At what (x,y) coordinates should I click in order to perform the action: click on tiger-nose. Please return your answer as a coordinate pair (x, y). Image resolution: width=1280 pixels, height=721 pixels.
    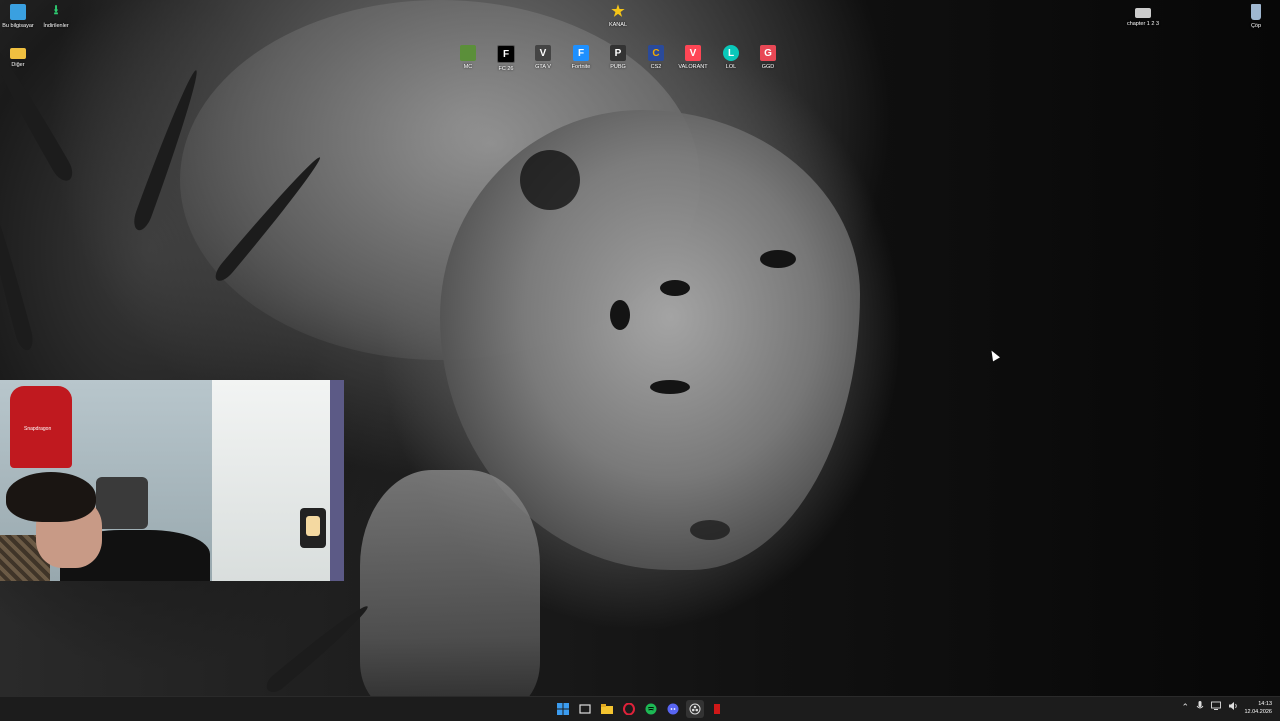
    Looking at the image, I should click on (710, 530).